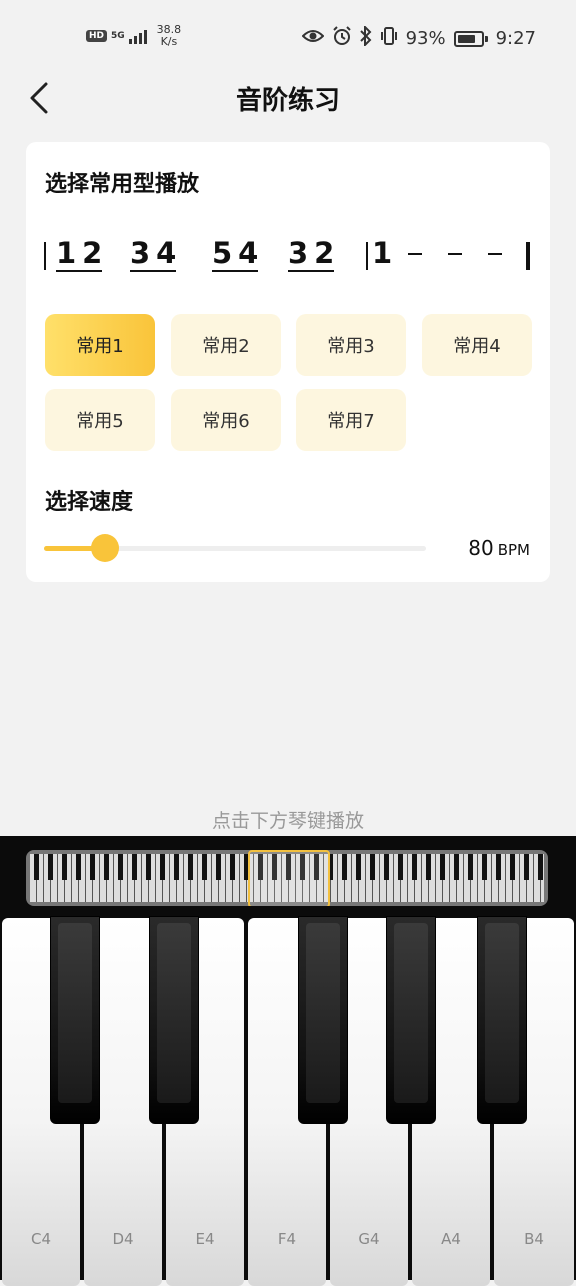  What do you see at coordinates (342, 38) in the screenshot?
I see `alarm-icon` at bounding box center [342, 38].